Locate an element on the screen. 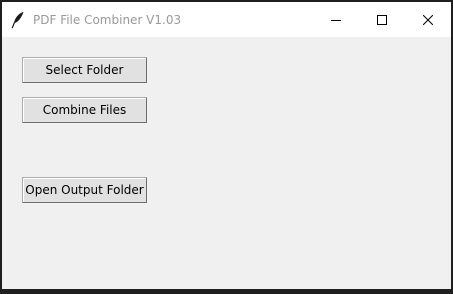  title-bar: PDF File Combiner V1.03 is located at coordinates (226, 19).